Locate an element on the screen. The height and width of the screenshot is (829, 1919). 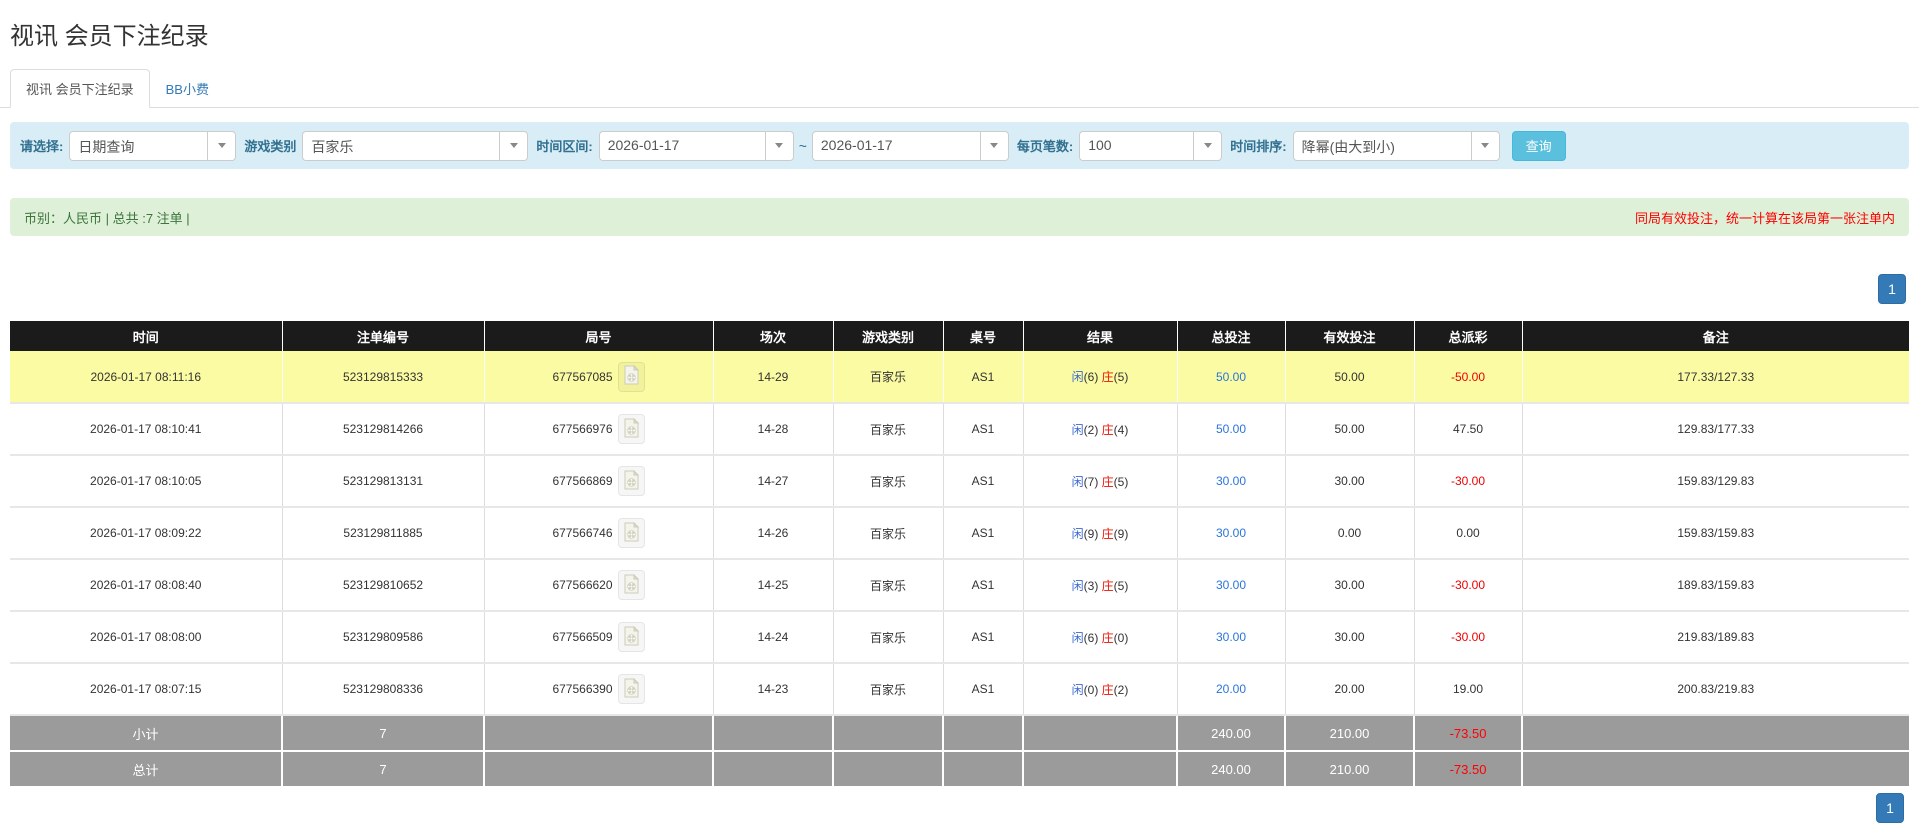
total-bet-cell: 30.00 is located at coordinates (1231, 637).